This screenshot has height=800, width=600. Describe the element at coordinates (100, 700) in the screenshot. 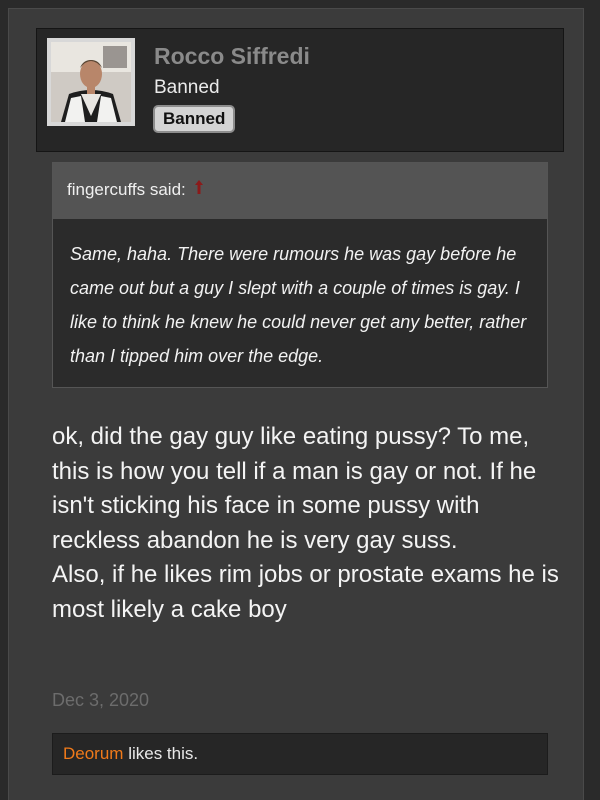

I see `post-date: Dec 3, 2020` at that location.